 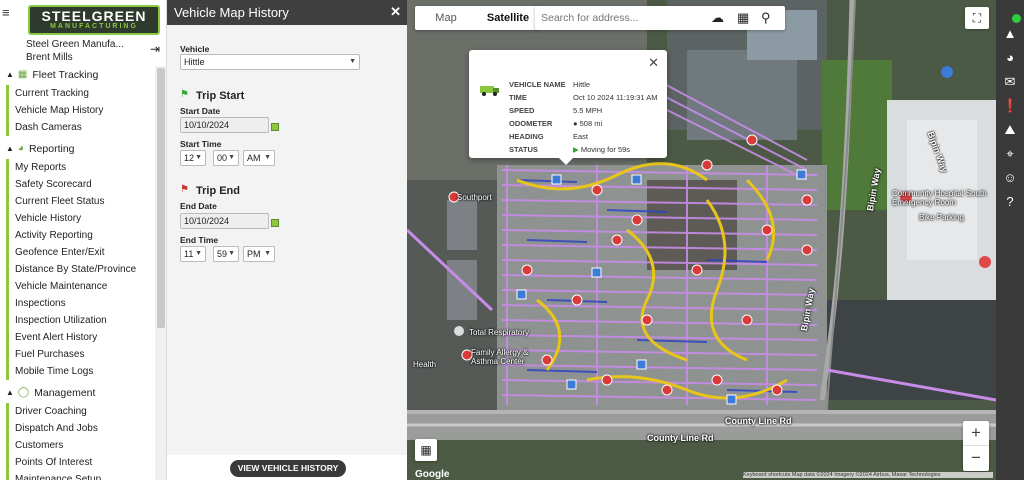 I want to click on location-pin-icon: ⚲, so click(x=766, y=18).